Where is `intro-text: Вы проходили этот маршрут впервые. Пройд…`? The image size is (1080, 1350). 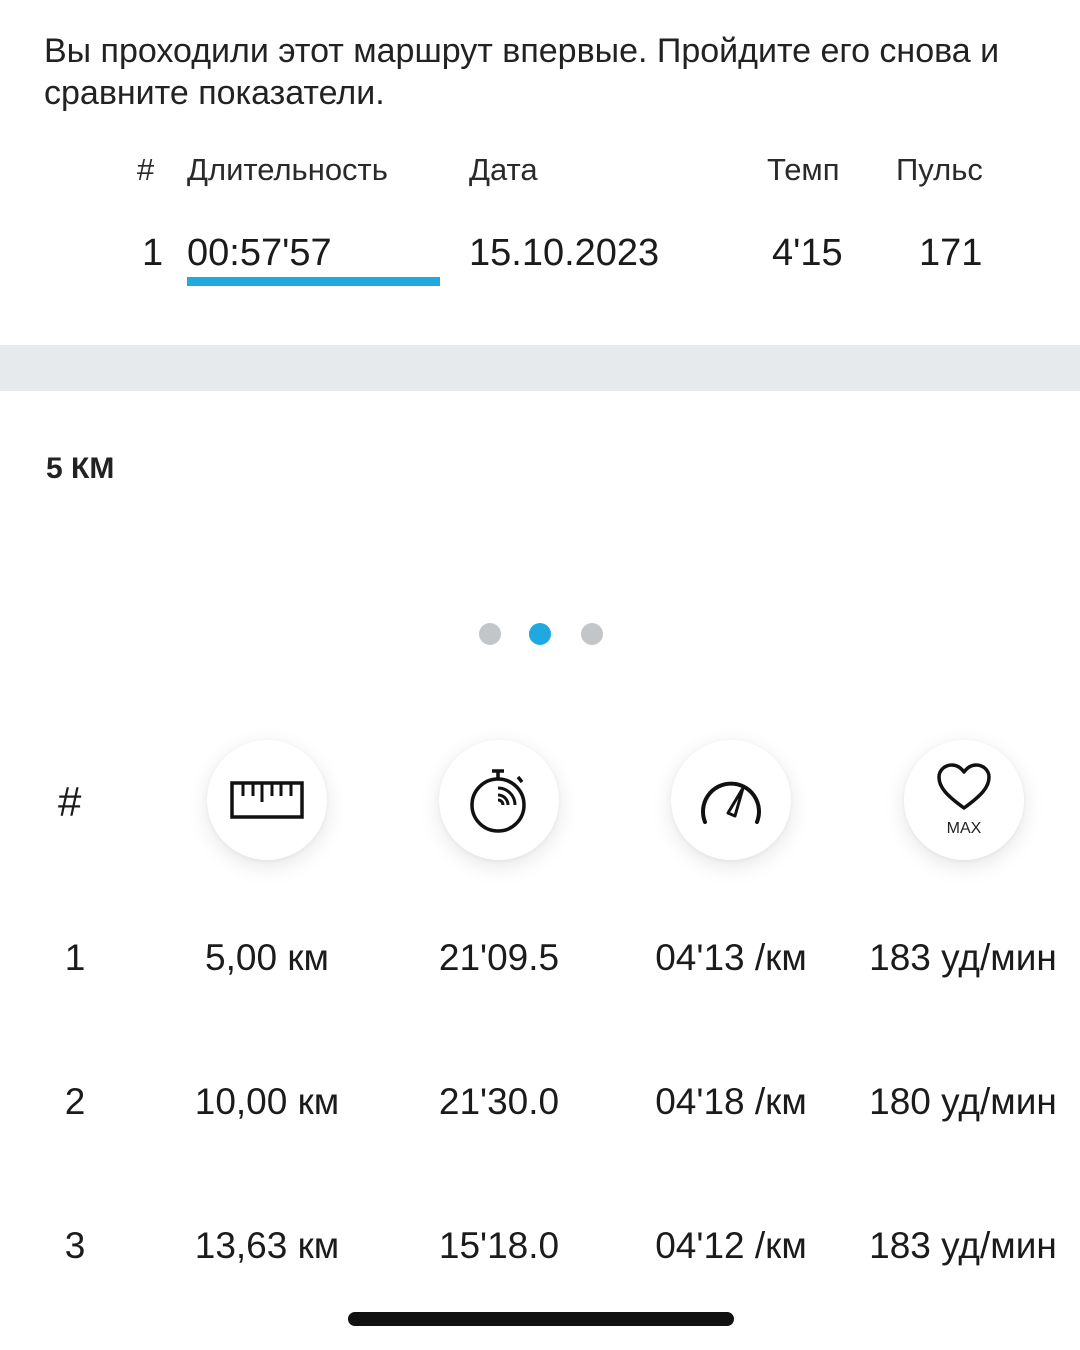 intro-text: Вы проходили этот маршрут впервые. Пройд… is located at coordinates (522, 72).